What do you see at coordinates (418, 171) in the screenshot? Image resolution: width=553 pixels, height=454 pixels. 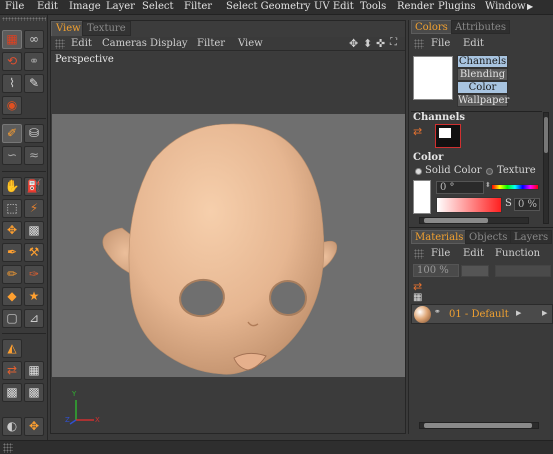 I see `solid-color-radio` at bounding box center [418, 171].